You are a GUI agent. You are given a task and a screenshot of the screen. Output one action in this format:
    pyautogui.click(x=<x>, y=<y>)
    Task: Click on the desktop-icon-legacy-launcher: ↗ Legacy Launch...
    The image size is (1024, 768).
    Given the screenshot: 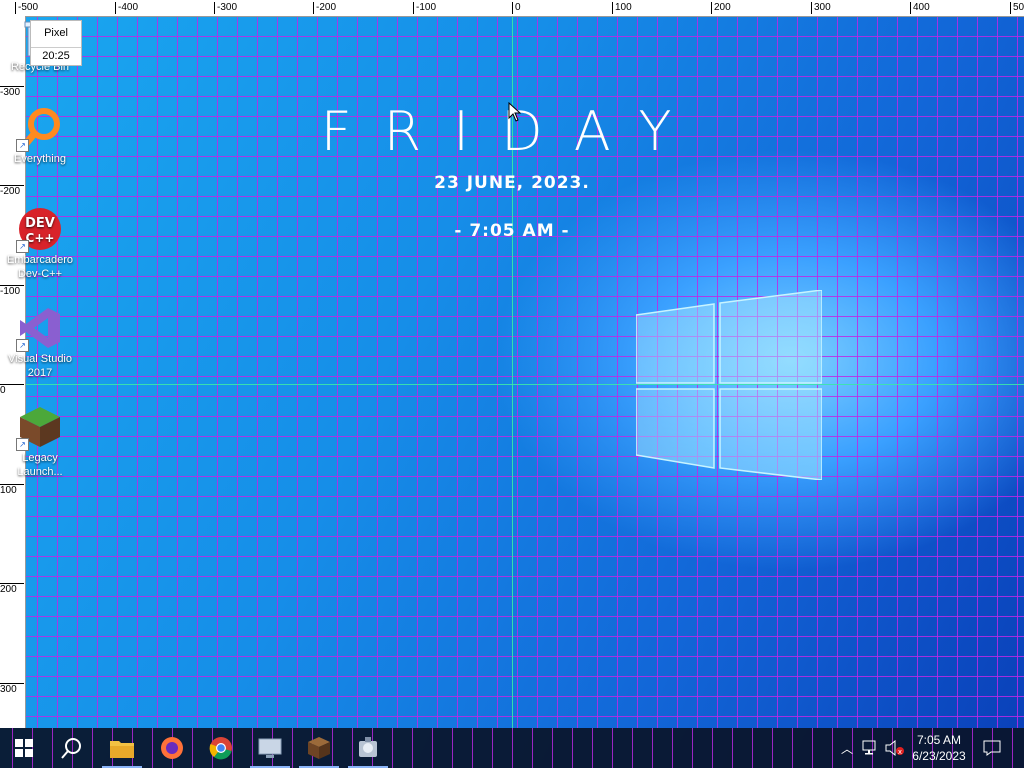 What is the action you would take?
    pyautogui.click(x=40, y=442)
    